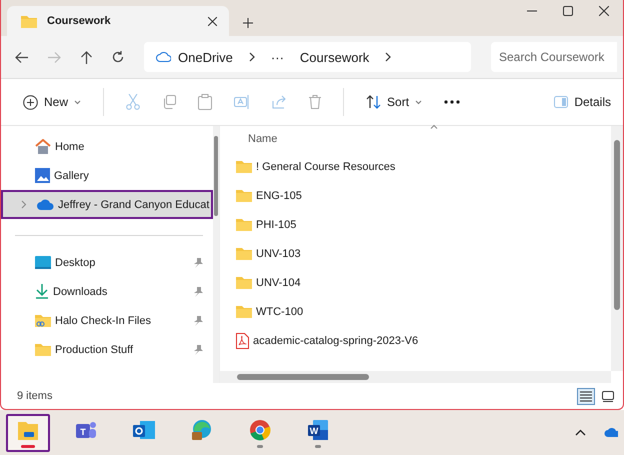 The image size is (624, 455). I want to click on item-count: 9 items, so click(34, 396).